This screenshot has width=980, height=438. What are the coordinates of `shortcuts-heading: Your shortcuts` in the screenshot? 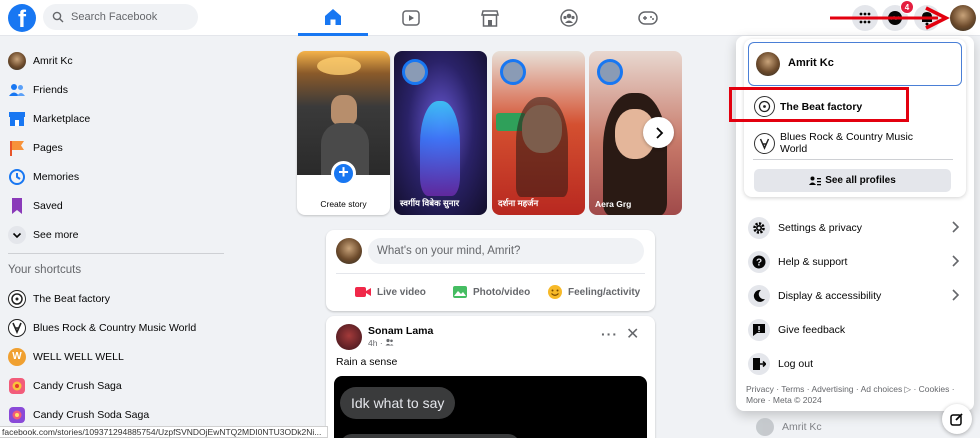 It's located at (45, 270).